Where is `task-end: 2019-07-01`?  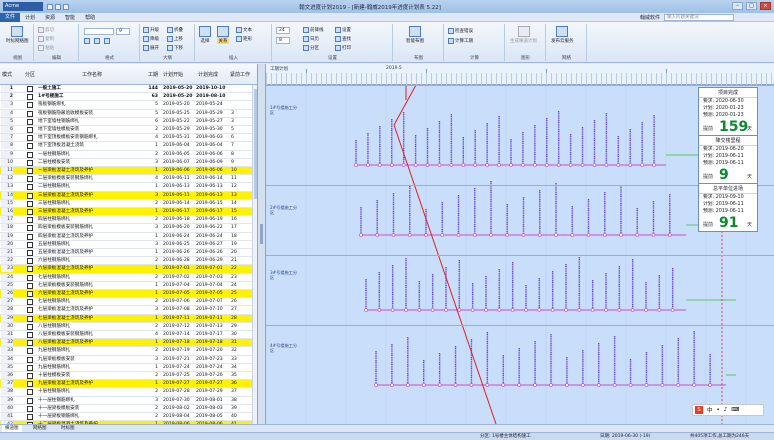
task-end: 2019-07-01 is located at coordinates (212, 268).